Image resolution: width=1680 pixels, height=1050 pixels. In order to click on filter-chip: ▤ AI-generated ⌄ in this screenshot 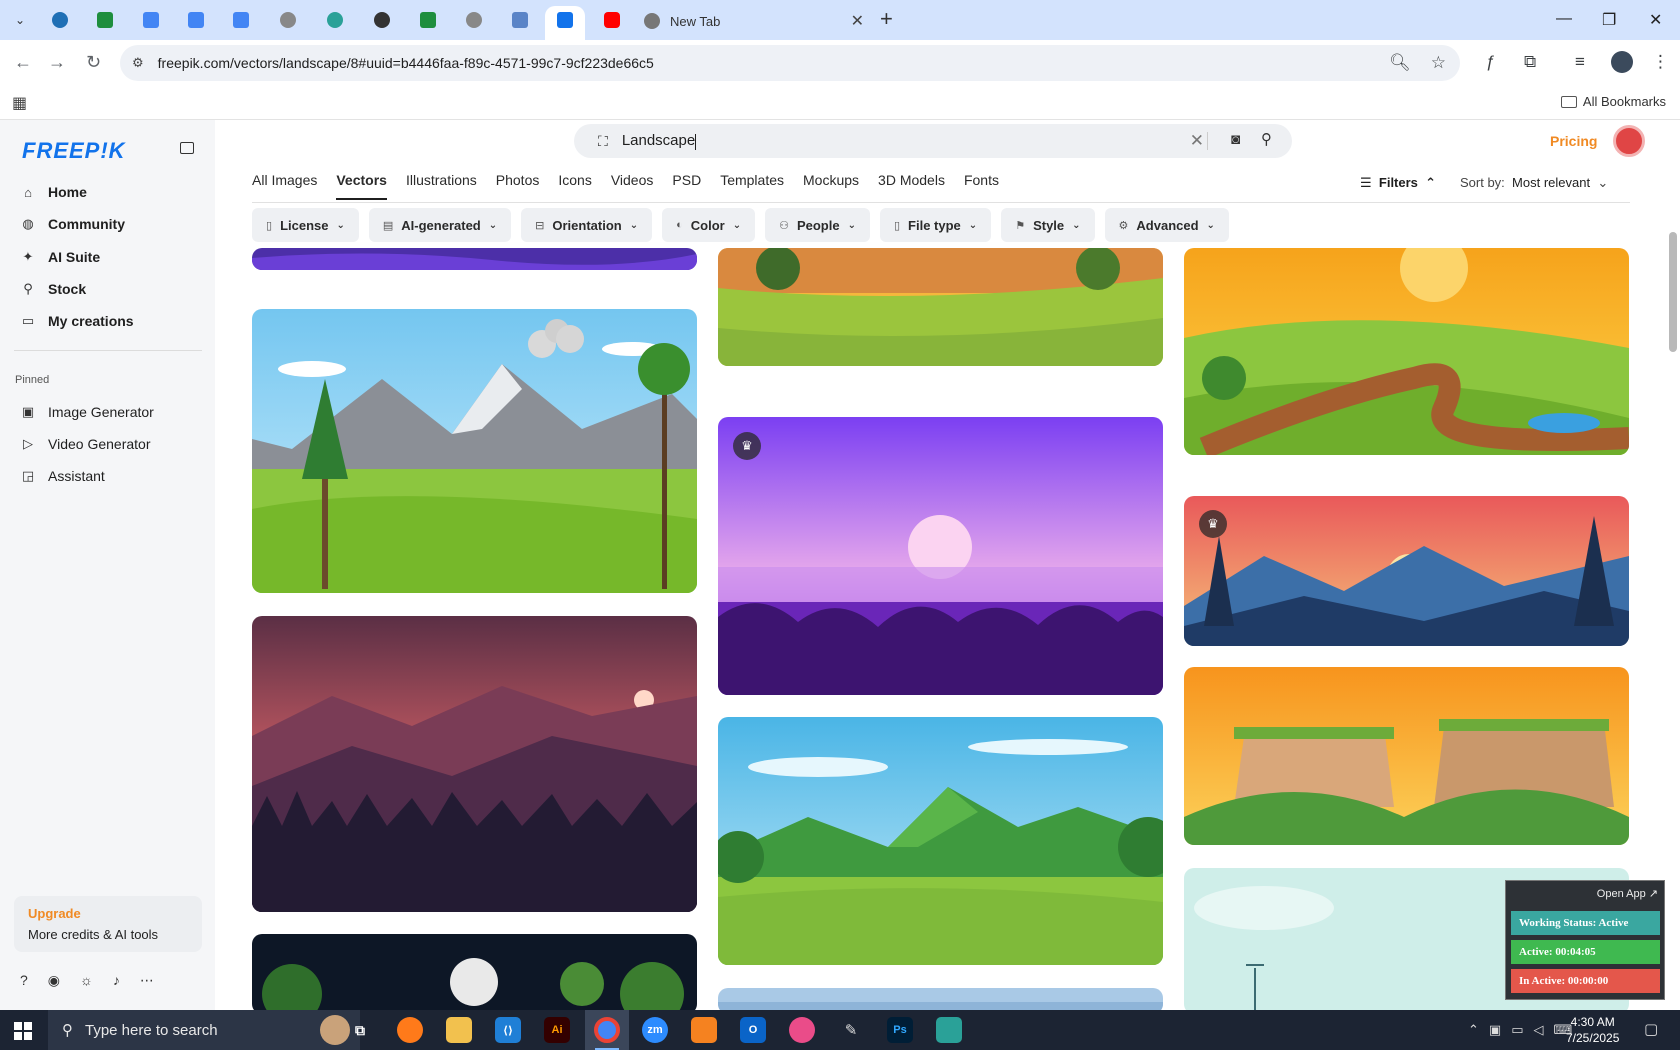, I will do `click(440, 225)`.